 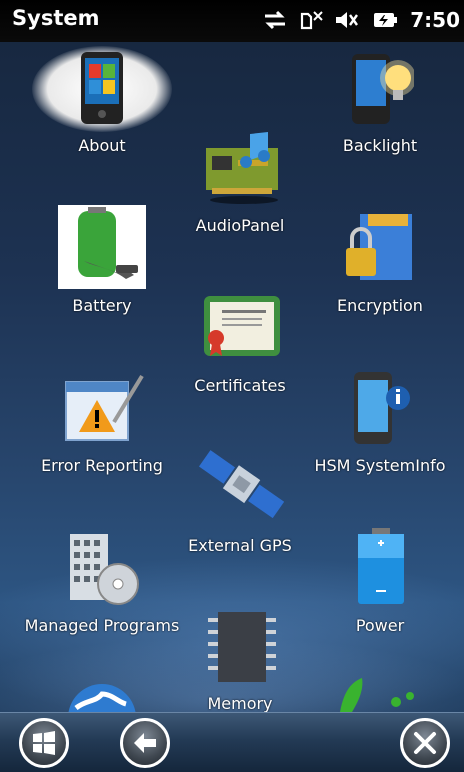 I want to click on sync-arrows-icon, so click(x=275, y=20).